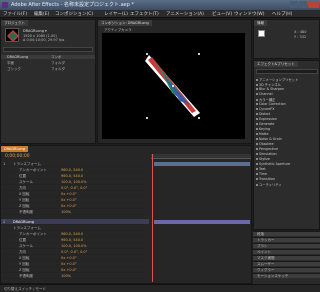 This screenshot has width=320, height=292. What do you see at coordinates (14, 149) in the screenshot?
I see `timeline-tab: DRAGRLong` at bounding box center [14, 149].